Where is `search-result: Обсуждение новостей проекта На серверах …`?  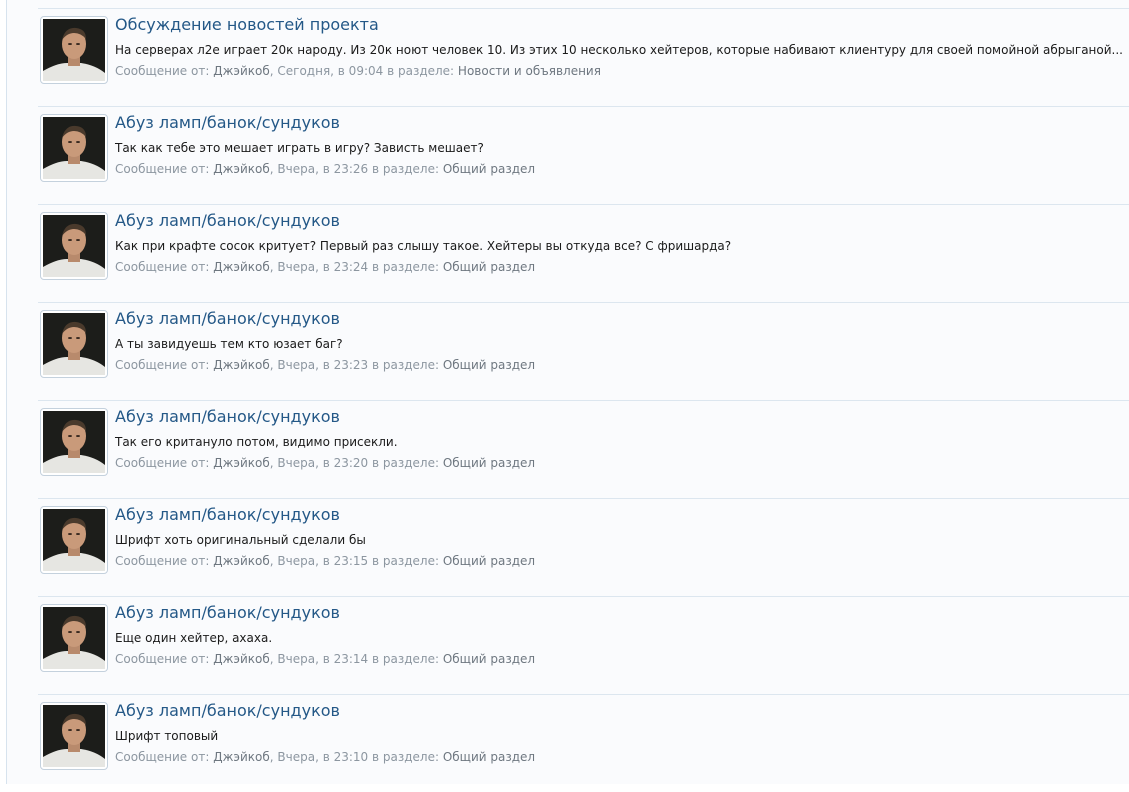
search-result: Обсуждение новостей проекта На серверах … is located at coordinates (583, 57).